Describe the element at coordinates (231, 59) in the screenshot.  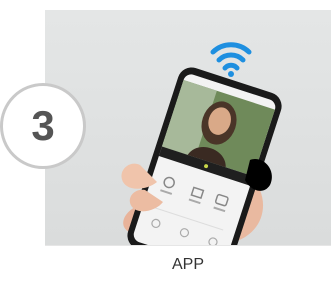
I see `wifi-icon` at that location.